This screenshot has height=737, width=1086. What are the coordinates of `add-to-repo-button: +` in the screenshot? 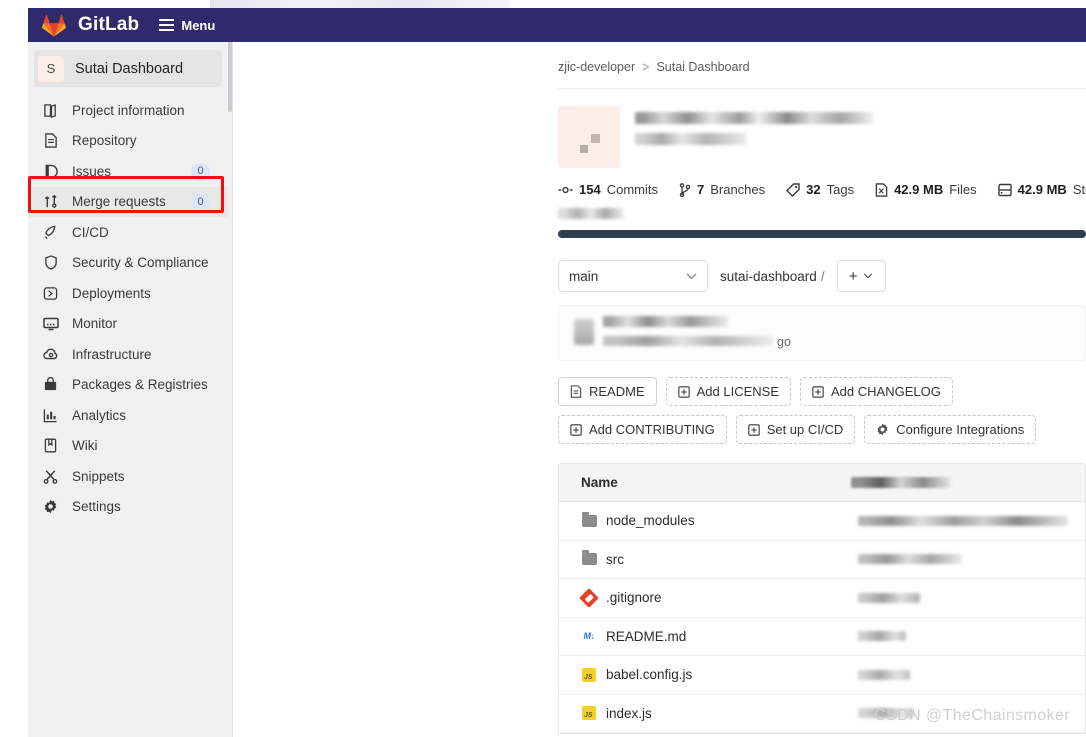 It's located at (861, 276).